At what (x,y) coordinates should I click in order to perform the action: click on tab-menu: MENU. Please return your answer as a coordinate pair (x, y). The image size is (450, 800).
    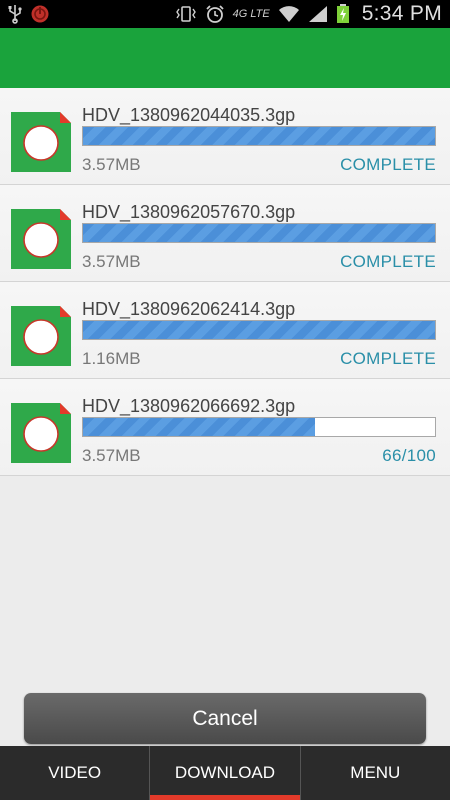
    Looking at the image, I should click on (374, 773).